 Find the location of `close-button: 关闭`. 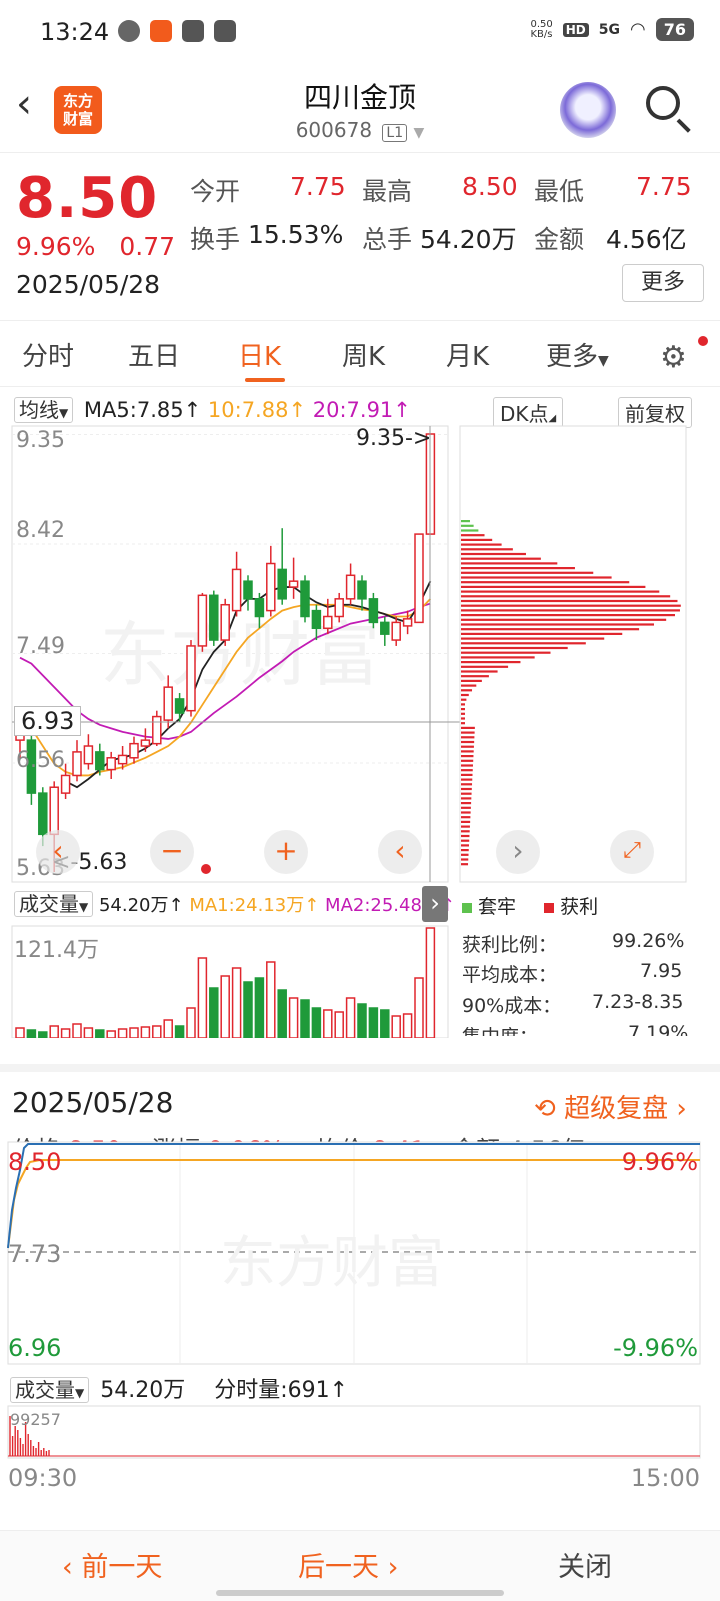

close-button: 关闭 is located at coordinates (585, 1564).